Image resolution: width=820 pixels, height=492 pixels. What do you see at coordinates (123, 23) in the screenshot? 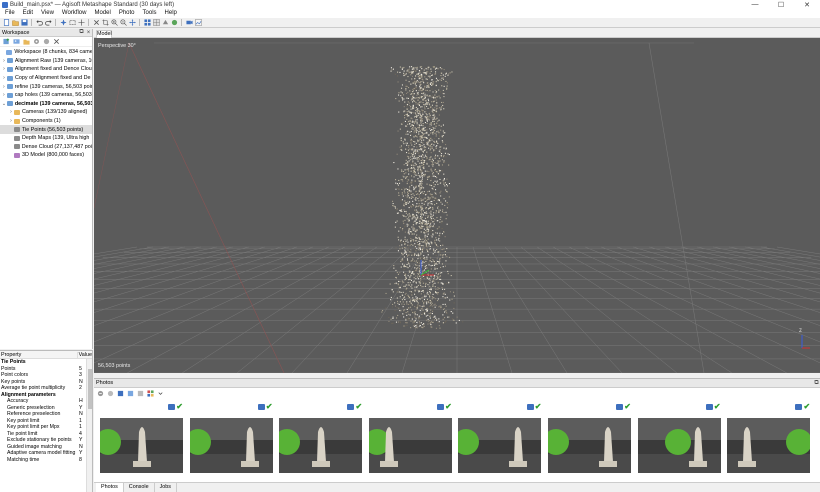
I see `zoom-out-icon` at bounding box center [123, 23].